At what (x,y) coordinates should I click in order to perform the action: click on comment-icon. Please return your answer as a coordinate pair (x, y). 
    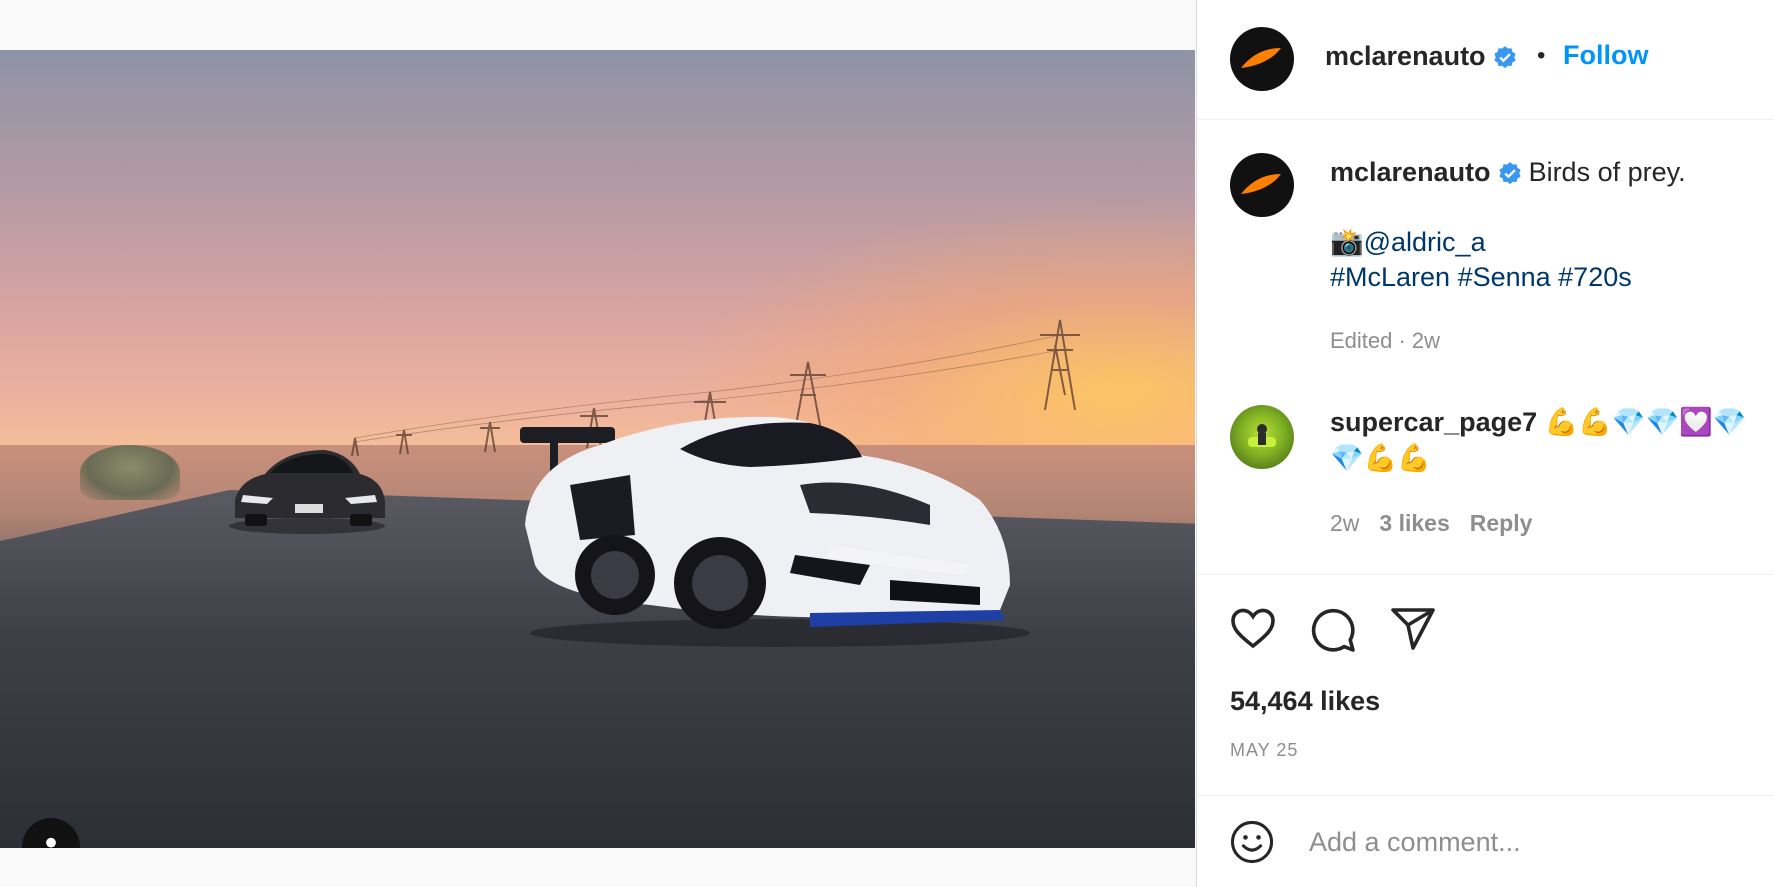
    Looking at the image, I should click on (1333, 630).